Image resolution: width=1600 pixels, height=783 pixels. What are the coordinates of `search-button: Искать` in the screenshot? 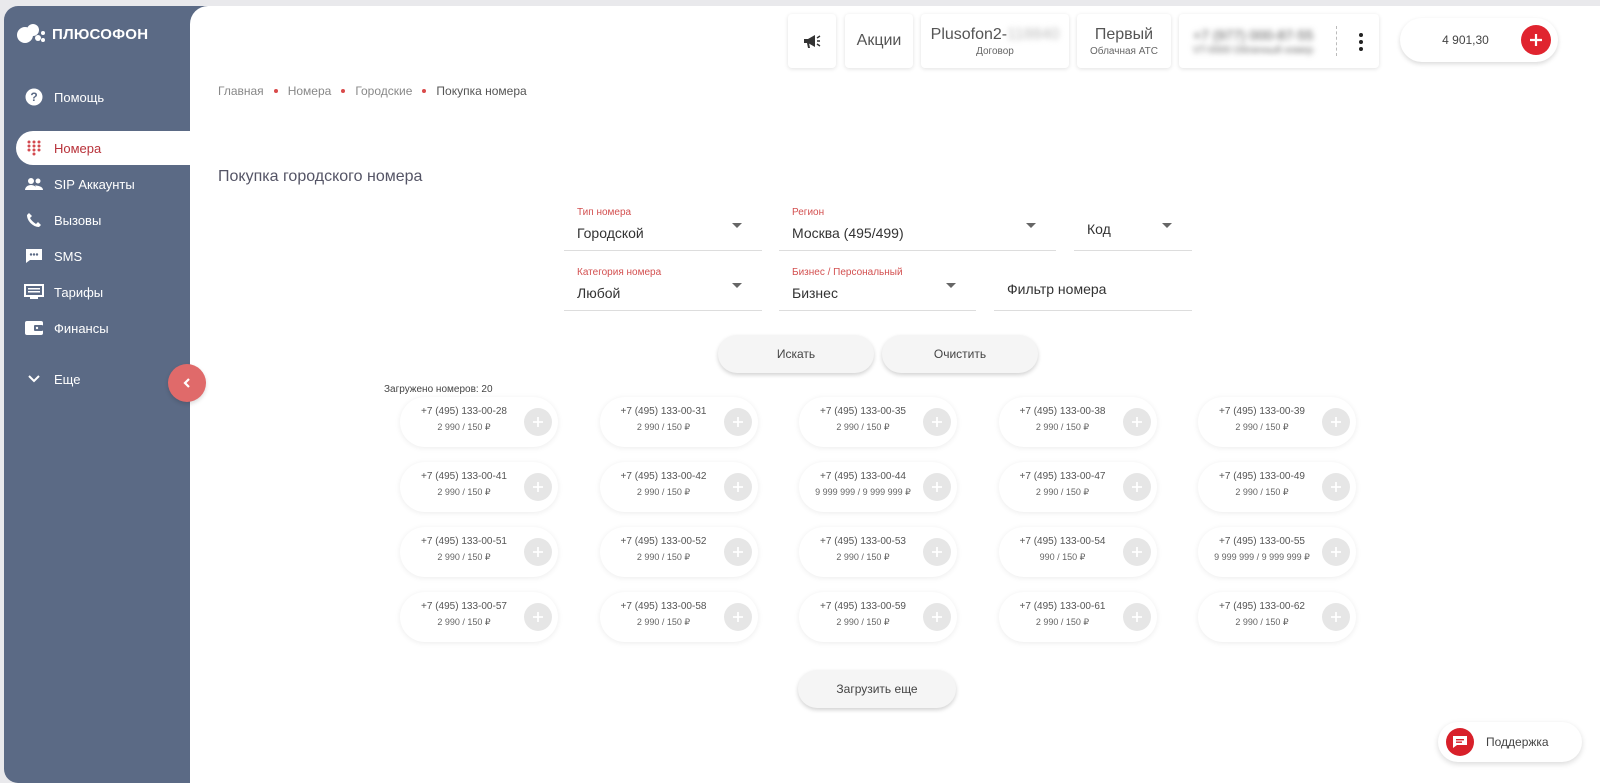 It's located at (796, 354).